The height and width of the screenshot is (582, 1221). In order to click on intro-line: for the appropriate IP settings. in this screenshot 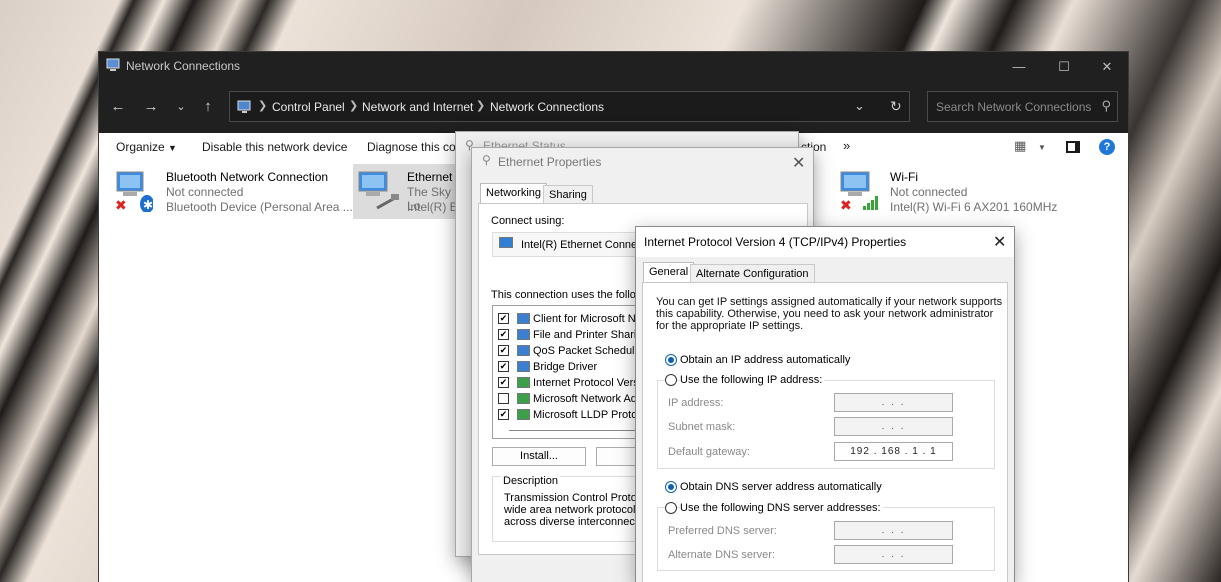, I will do `click(730, 326)`.